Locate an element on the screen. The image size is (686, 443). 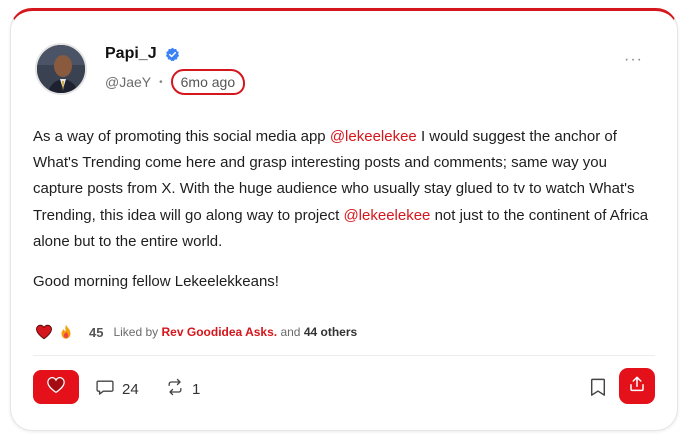
divider is located at coordinates (344, 355).